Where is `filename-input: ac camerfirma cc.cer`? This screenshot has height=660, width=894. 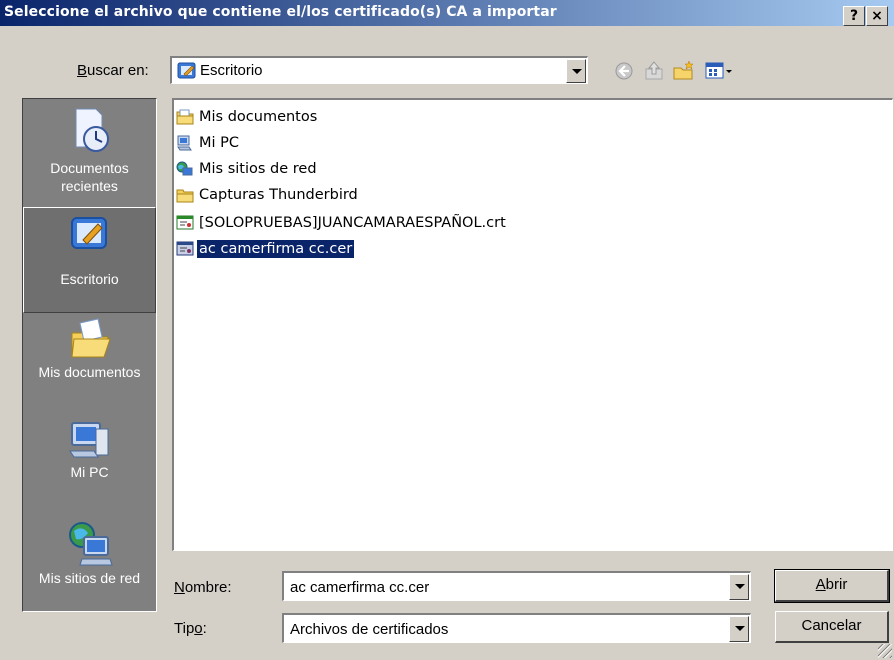 filename-input: ac camerfirma cc.cer is located at coordinates (359, 587).